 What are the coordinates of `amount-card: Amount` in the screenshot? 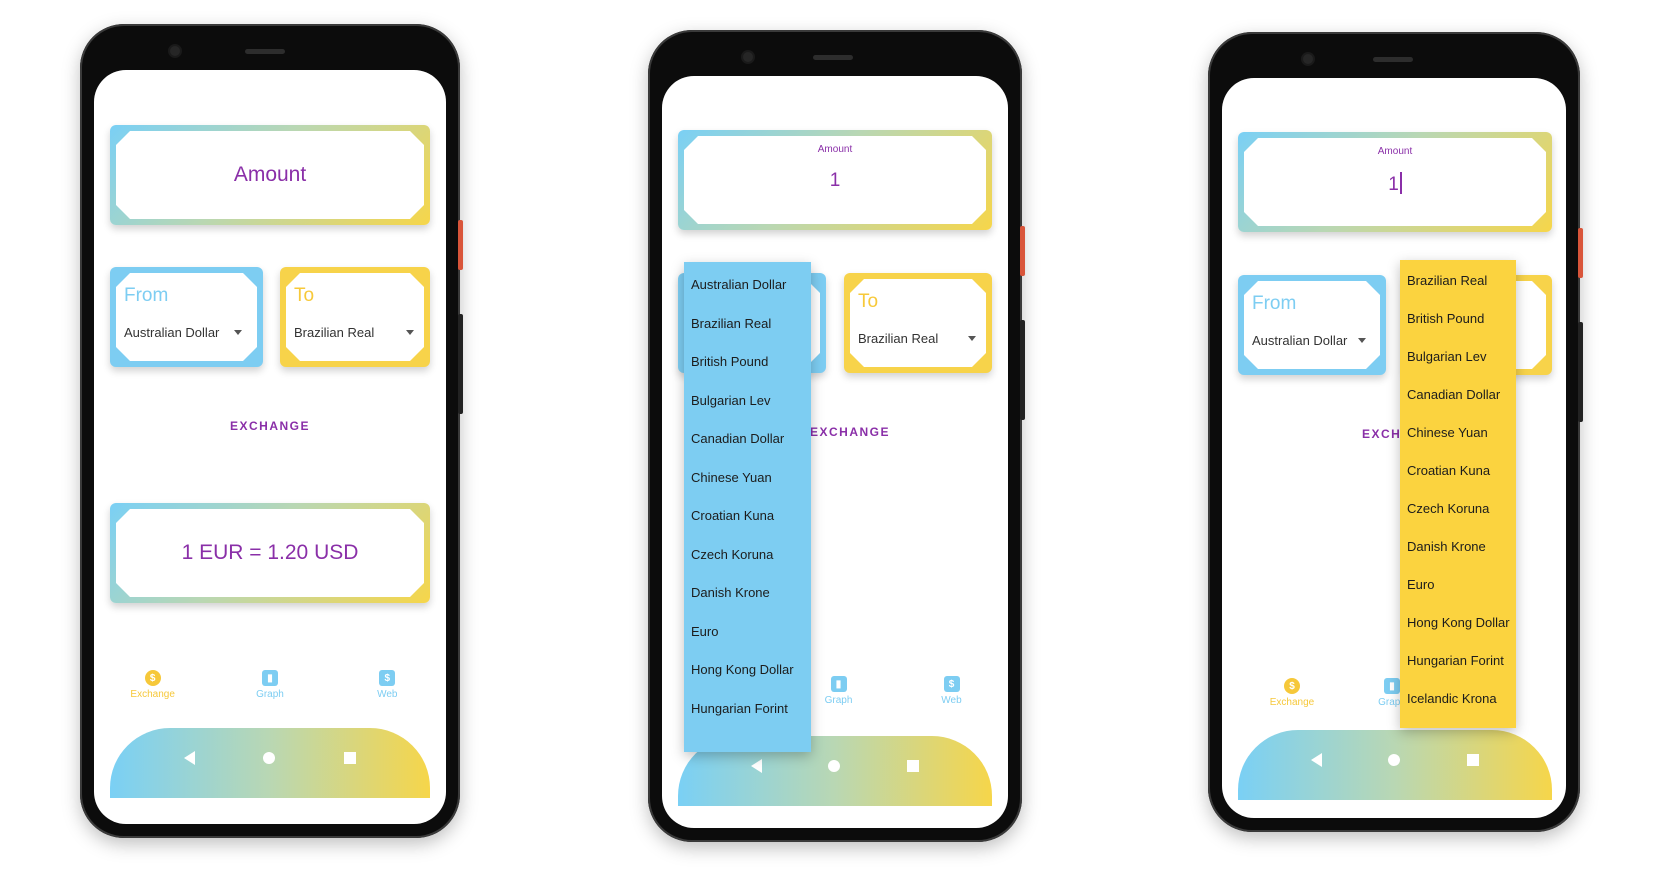 It's located at (270, 175).